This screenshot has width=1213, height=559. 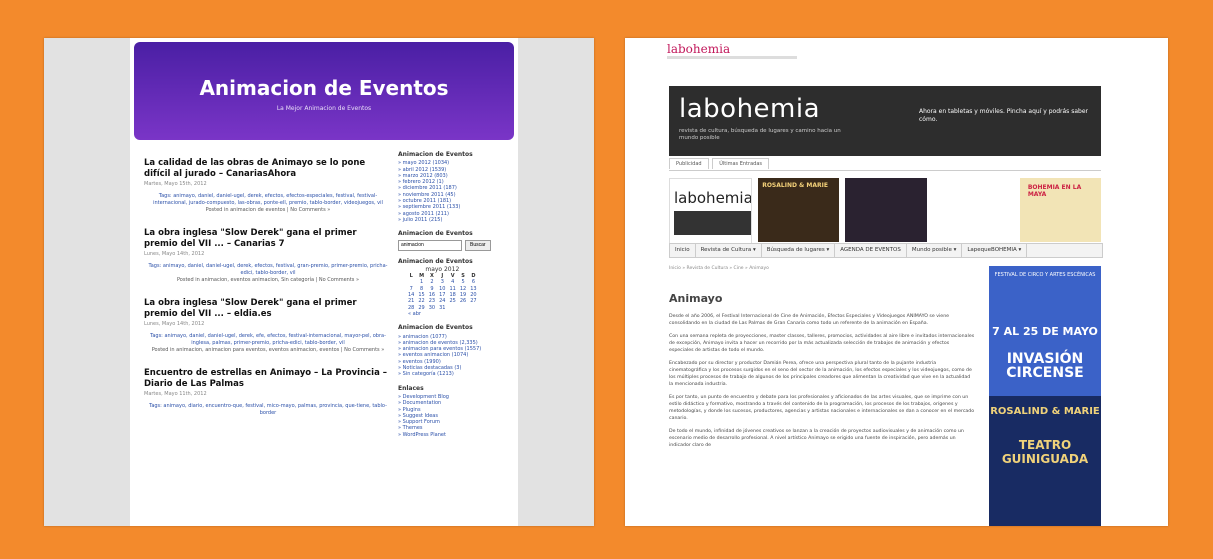 I want to click on search-form: Buscar, so click(x=456, y=245).